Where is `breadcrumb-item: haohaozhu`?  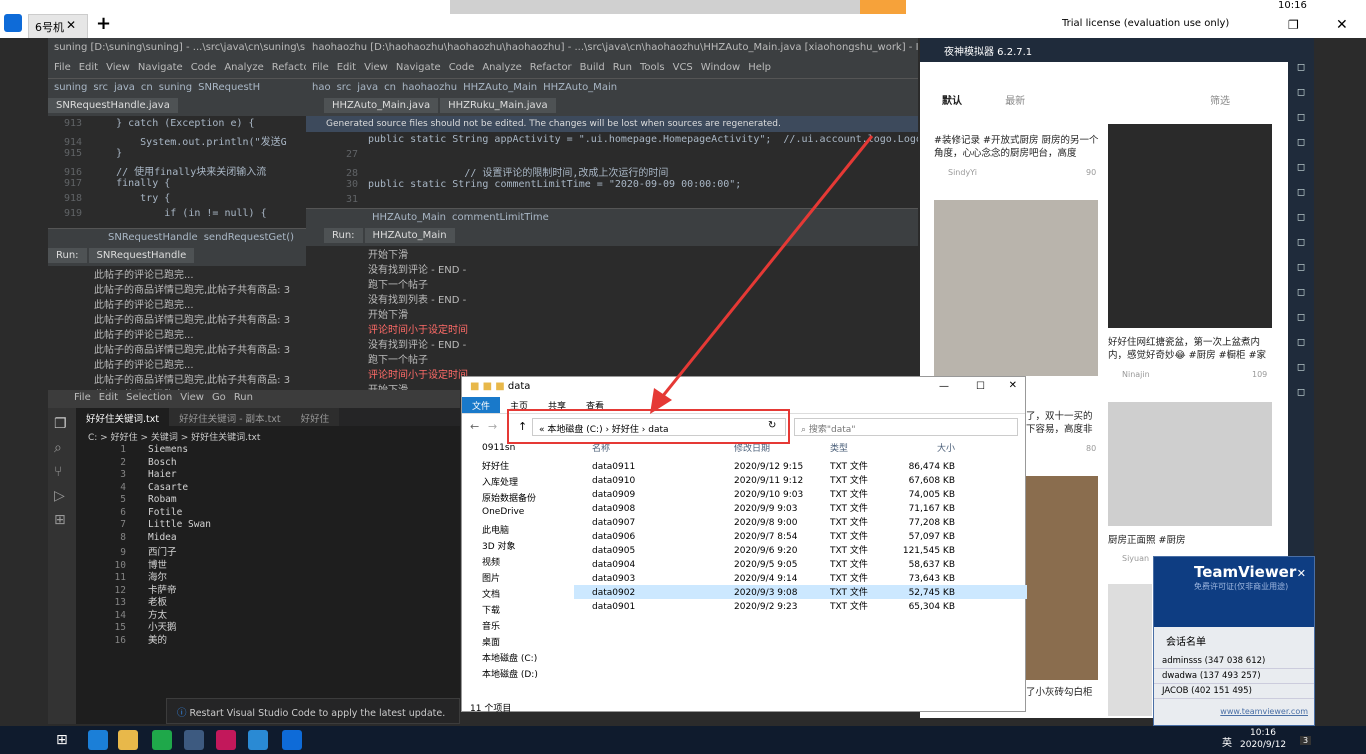 breadcrumb-item: haohaozhu is located at coordinates (429, 87).